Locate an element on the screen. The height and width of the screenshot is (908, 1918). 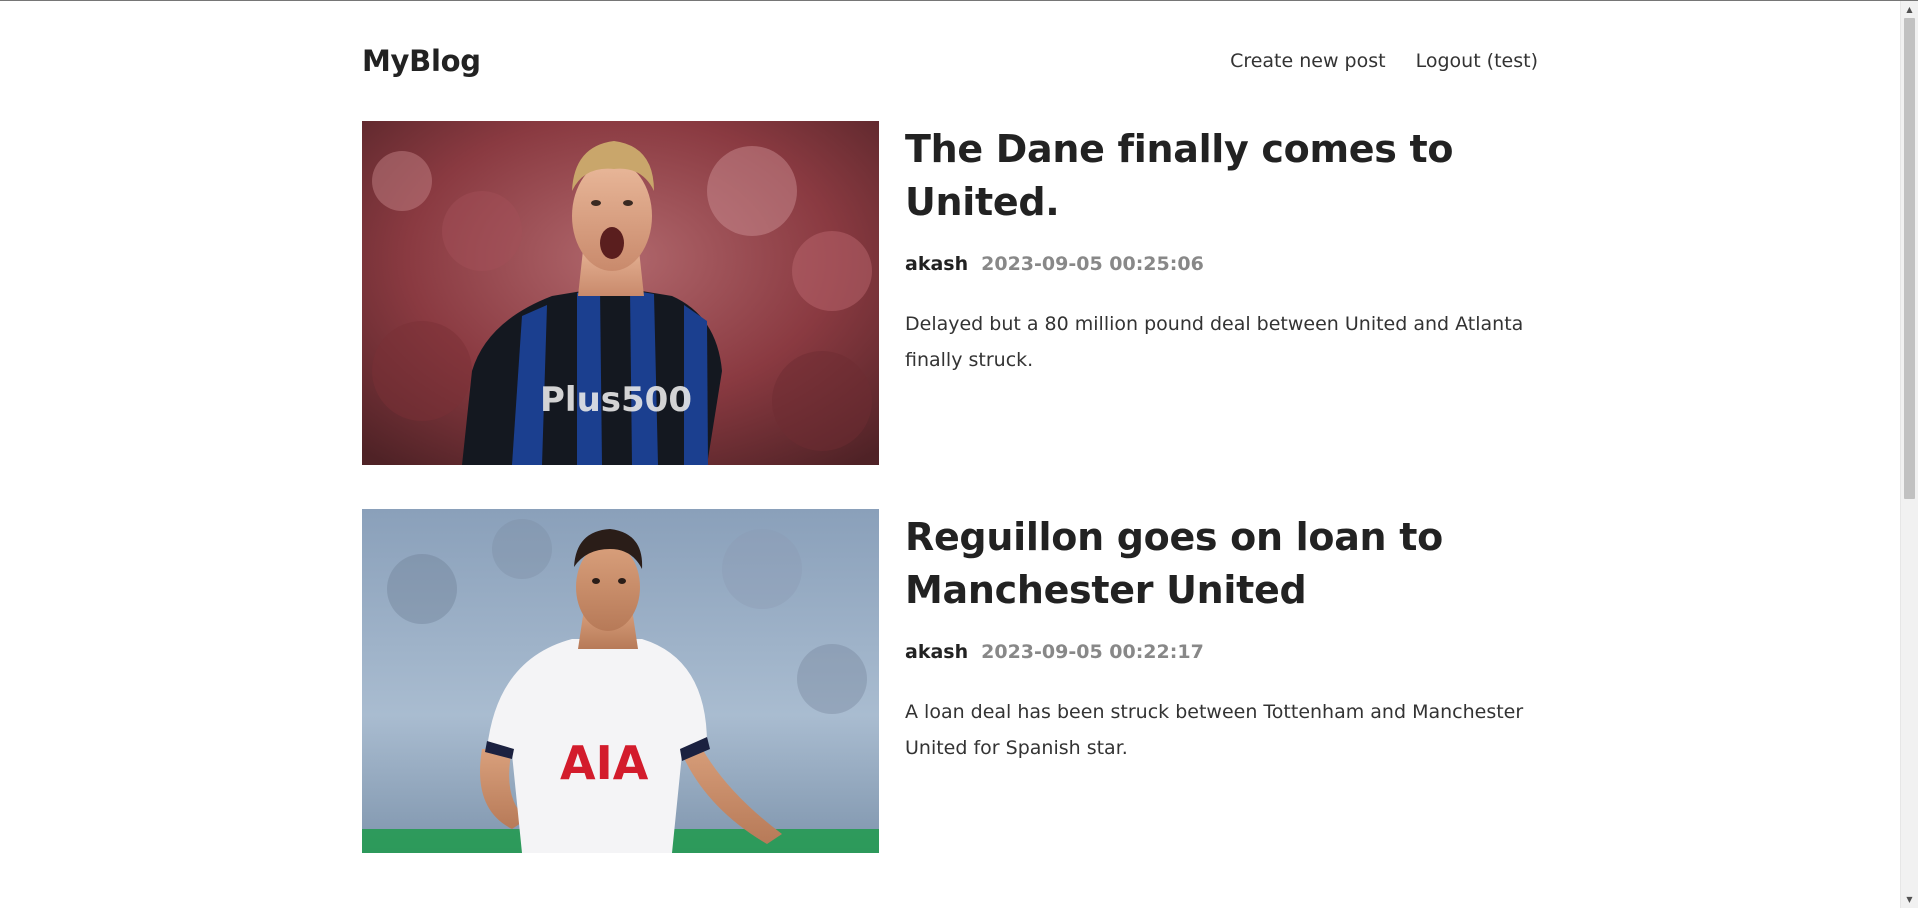
post-image: AIA is located at coordinates (620, 681).